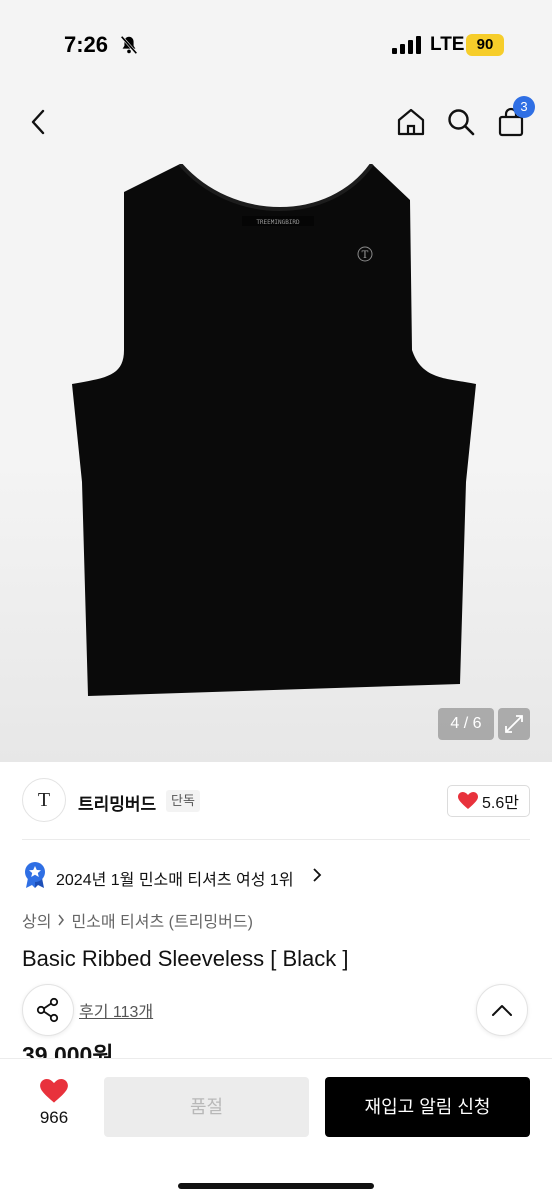 The height and width of the screenshot is (1200, 552). What do you see at coordinates (35, 875) in the screenshot?
I see `ranking-medal-icon` at bounding box center [35, 875].